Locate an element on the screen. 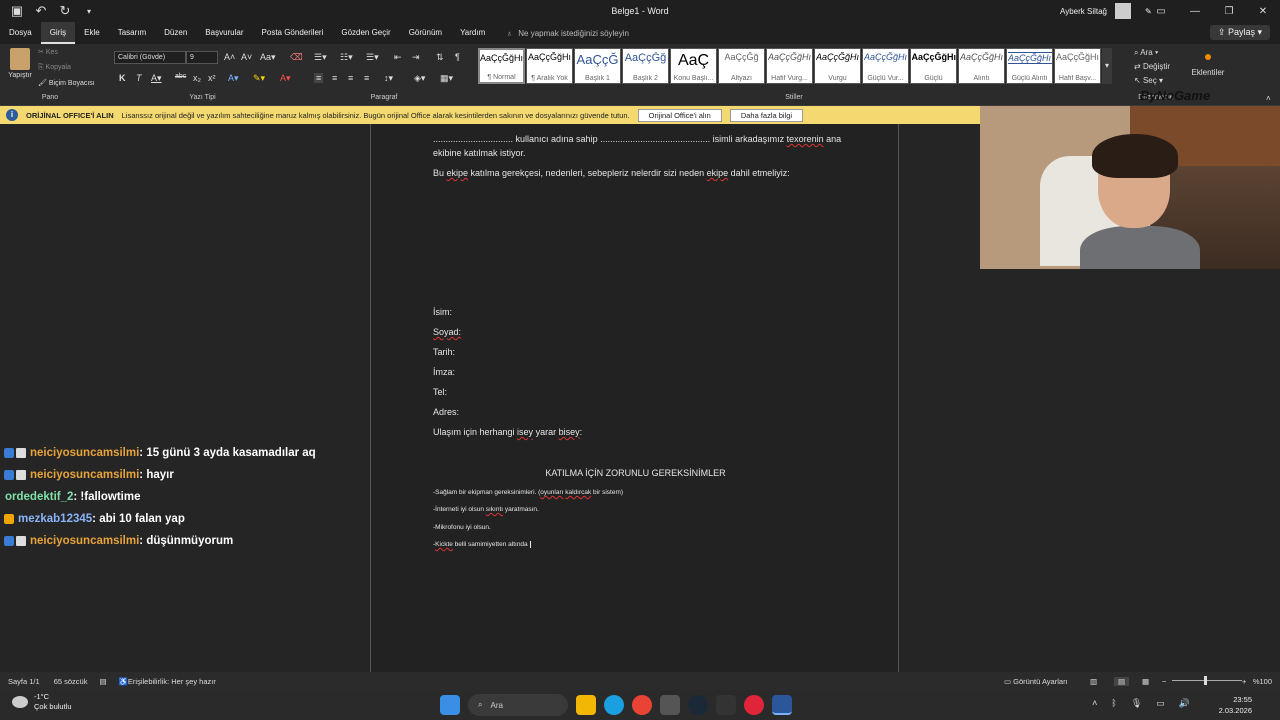 This screenshot has height=720, width=1280. file-explorer-icon is located at coordinates (586, 705).